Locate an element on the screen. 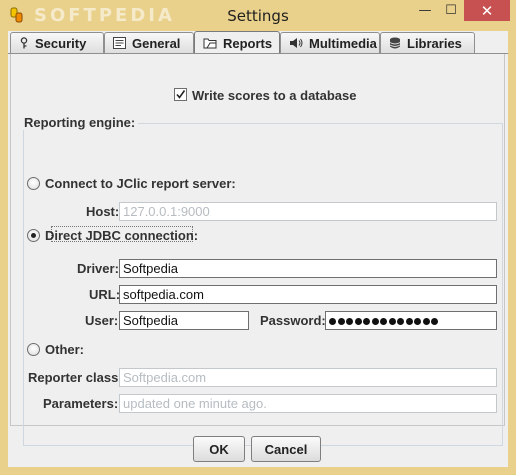 This screenshot has width=516, height=475. tab-label: Multimedia is located at coordinates (343, 43).